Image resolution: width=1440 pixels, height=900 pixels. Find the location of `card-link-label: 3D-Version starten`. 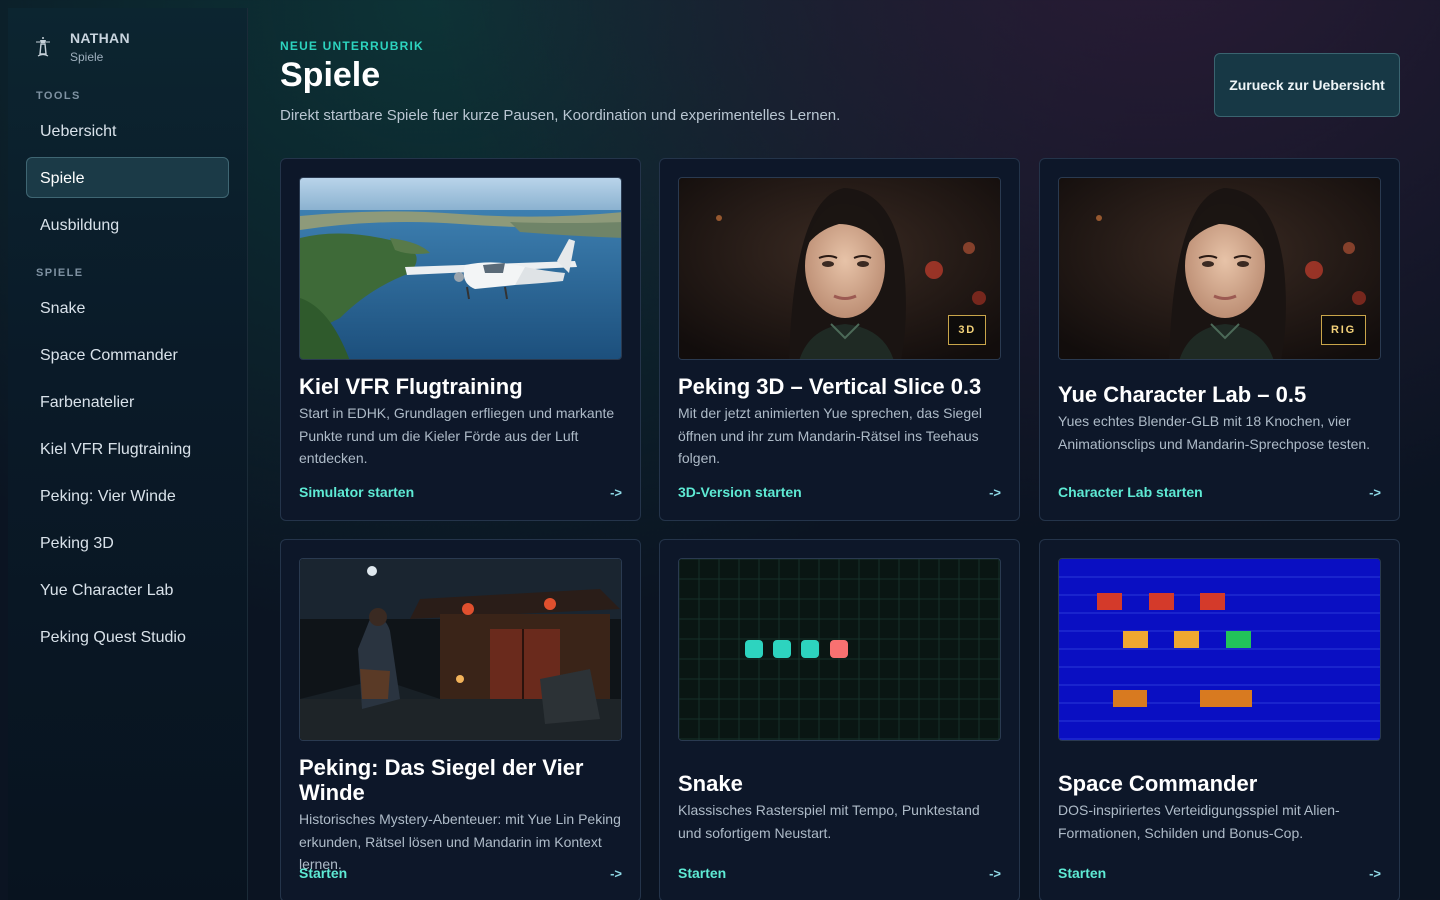

card-link-label: 3D-Version starten is located at coordinates (740, 492).